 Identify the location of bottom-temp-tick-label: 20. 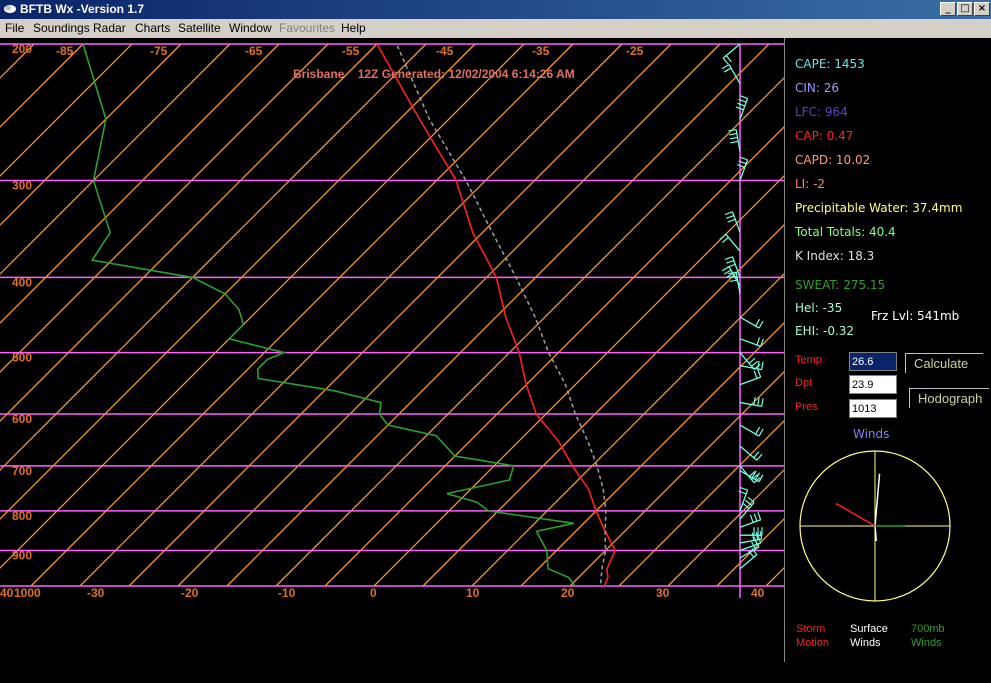
(568, 593).